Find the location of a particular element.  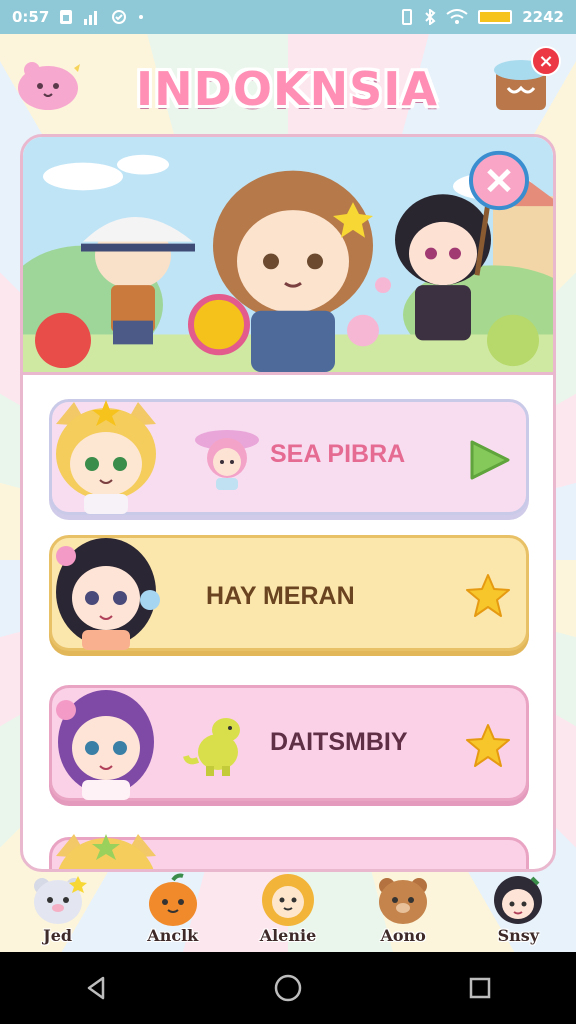

tab-label: Aono is located at coordinates (403, 935).